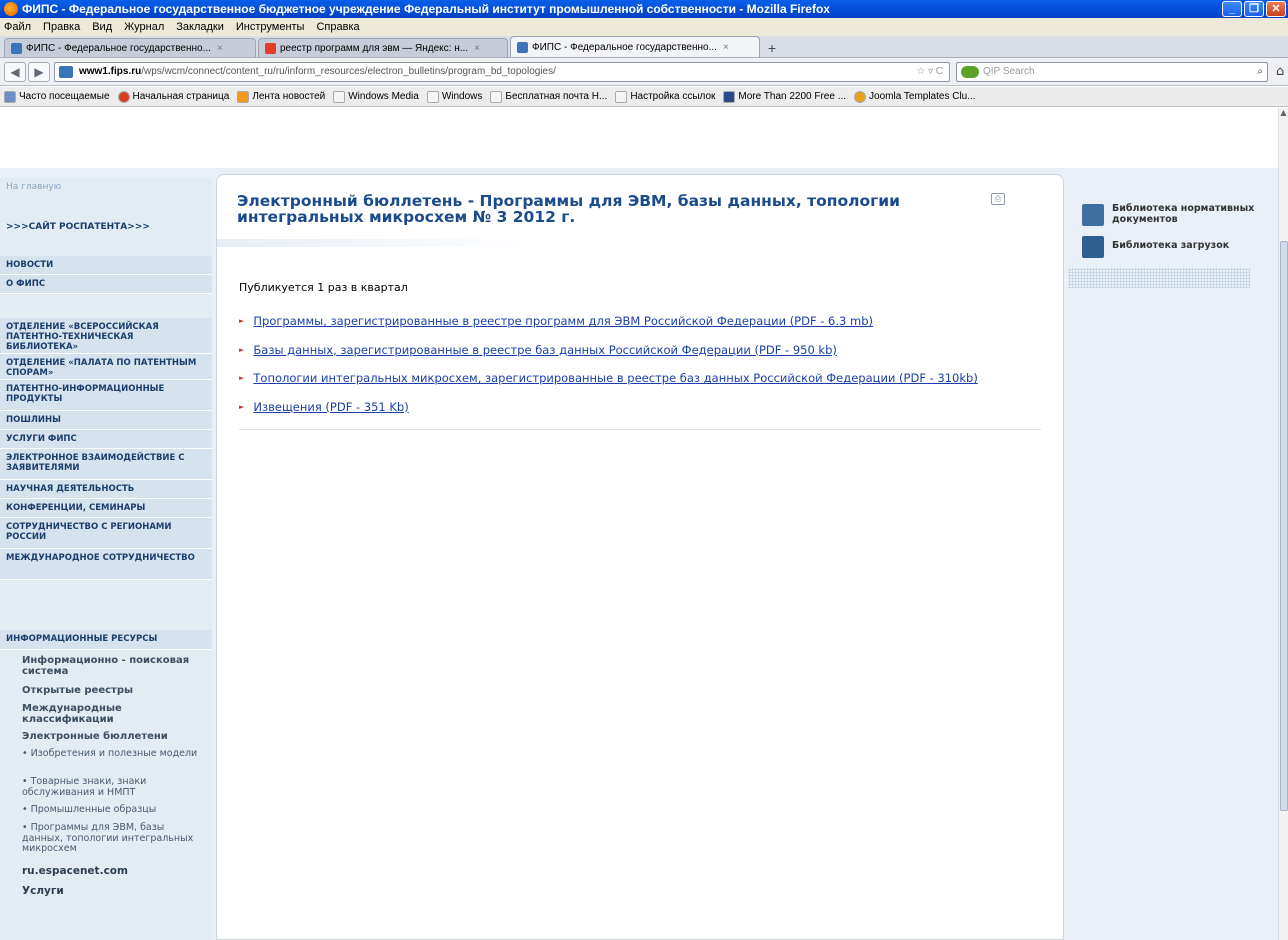 The image size is (1288, 940). I want to click on new-tab-button: +, so click(772, 47).